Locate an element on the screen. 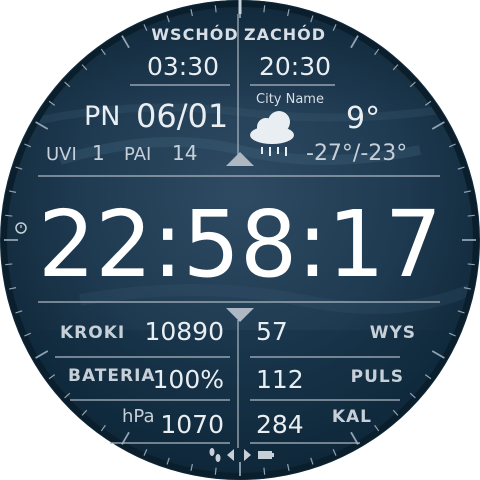 Image resolution: width=480 pixels, height=480 pixels. altitude-value: 57 is located at coordinates (272, 331).